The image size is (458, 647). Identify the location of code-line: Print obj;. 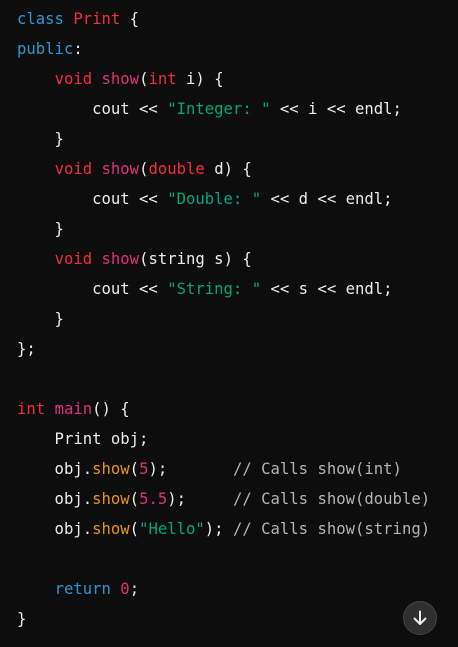
(237, 439).